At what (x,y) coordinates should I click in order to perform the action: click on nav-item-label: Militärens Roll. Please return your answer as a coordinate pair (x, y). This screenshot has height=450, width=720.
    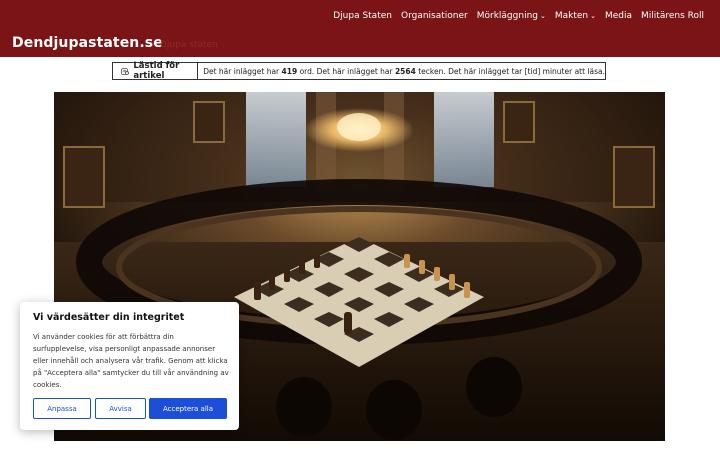
    Looking at the image, I should click on (672, 16).